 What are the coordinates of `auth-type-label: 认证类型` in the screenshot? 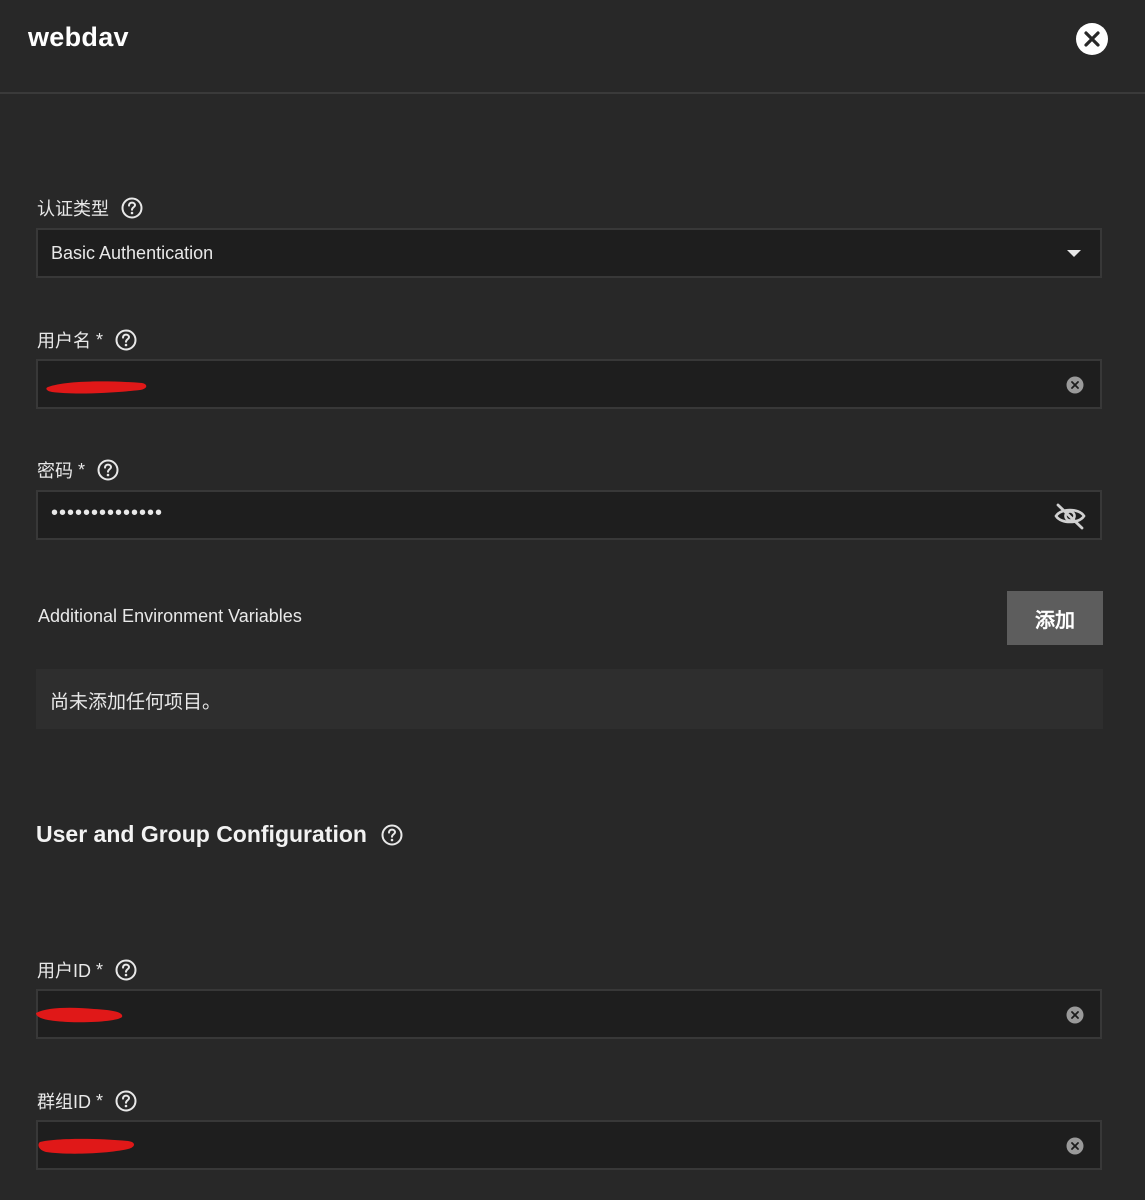 It's located at (73, 209).